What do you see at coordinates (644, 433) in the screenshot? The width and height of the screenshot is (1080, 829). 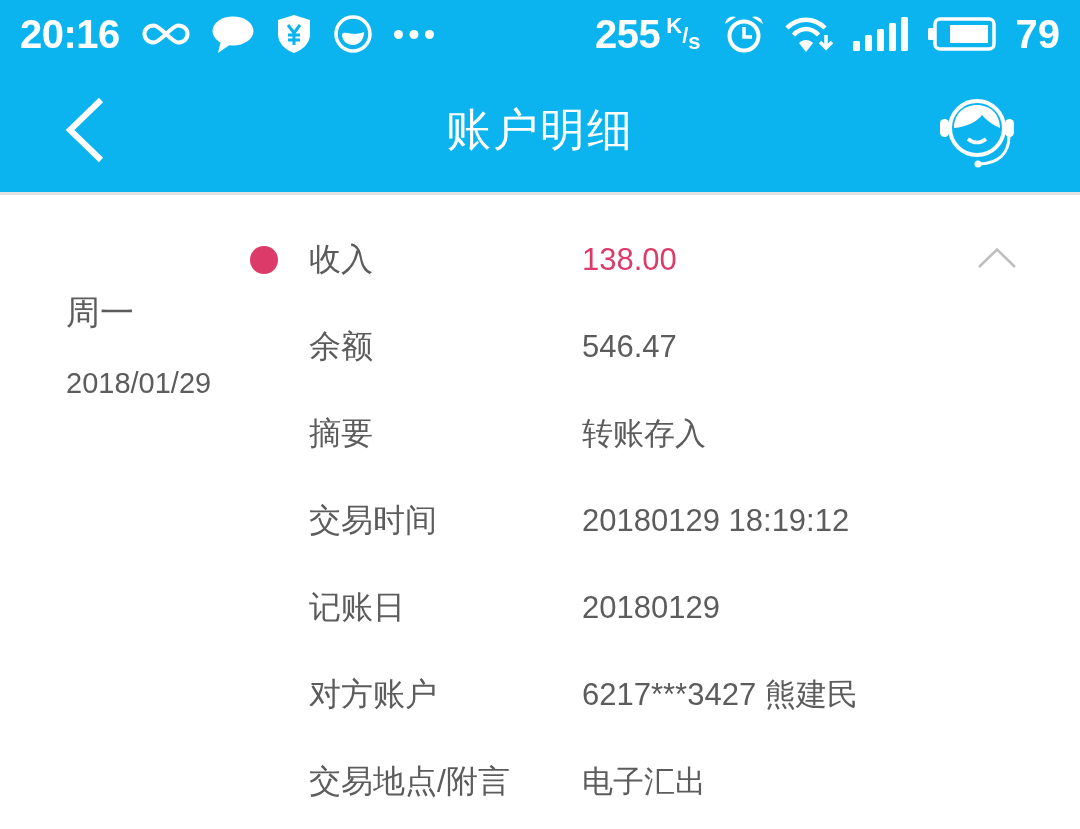 I see `field-value: 转账存入` at bounding box center [644, 433].